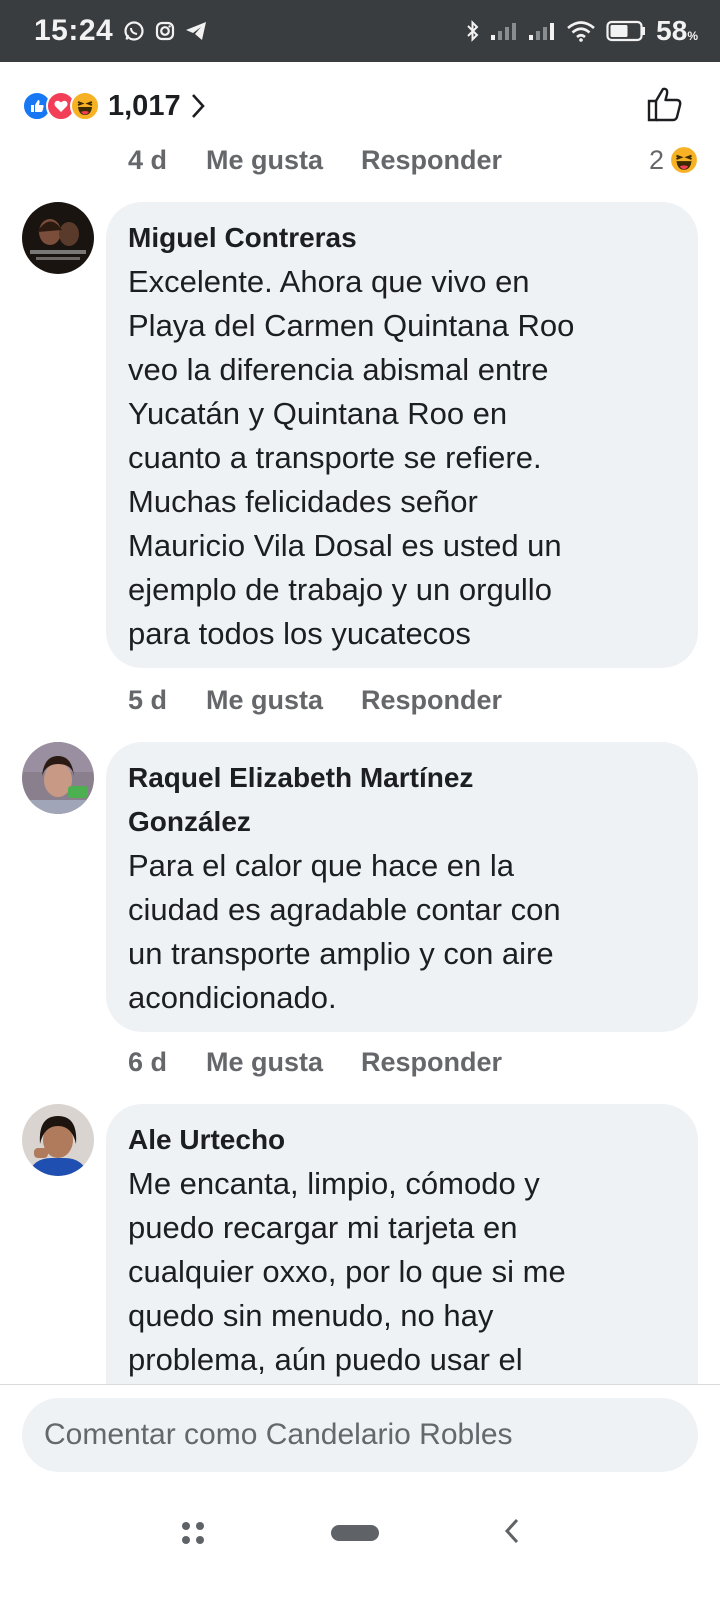  I want to click on back-button, so click(512, 1533).